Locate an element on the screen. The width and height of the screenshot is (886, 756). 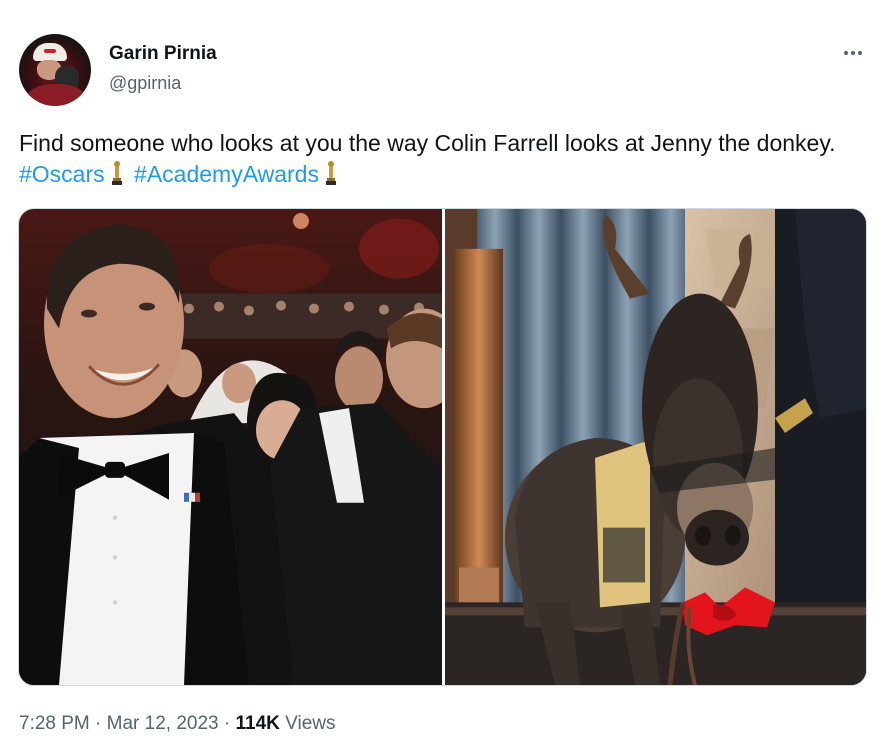
tweet-date: Mar 12, 2023 is located at coordinates (163, 723).